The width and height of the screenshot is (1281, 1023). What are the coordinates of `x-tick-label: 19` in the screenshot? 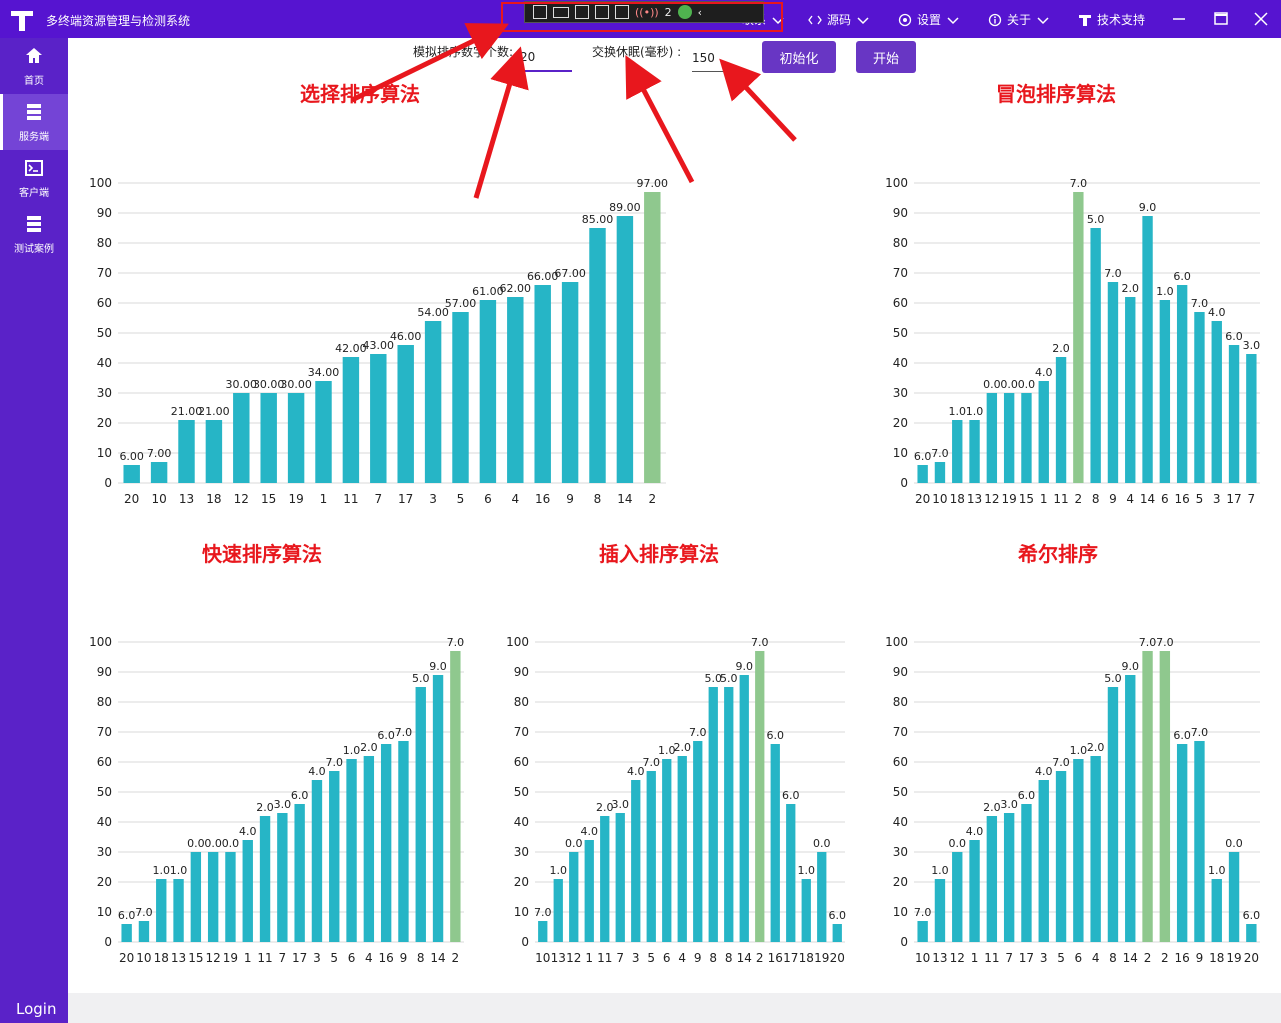 It's located at (1233, 958).